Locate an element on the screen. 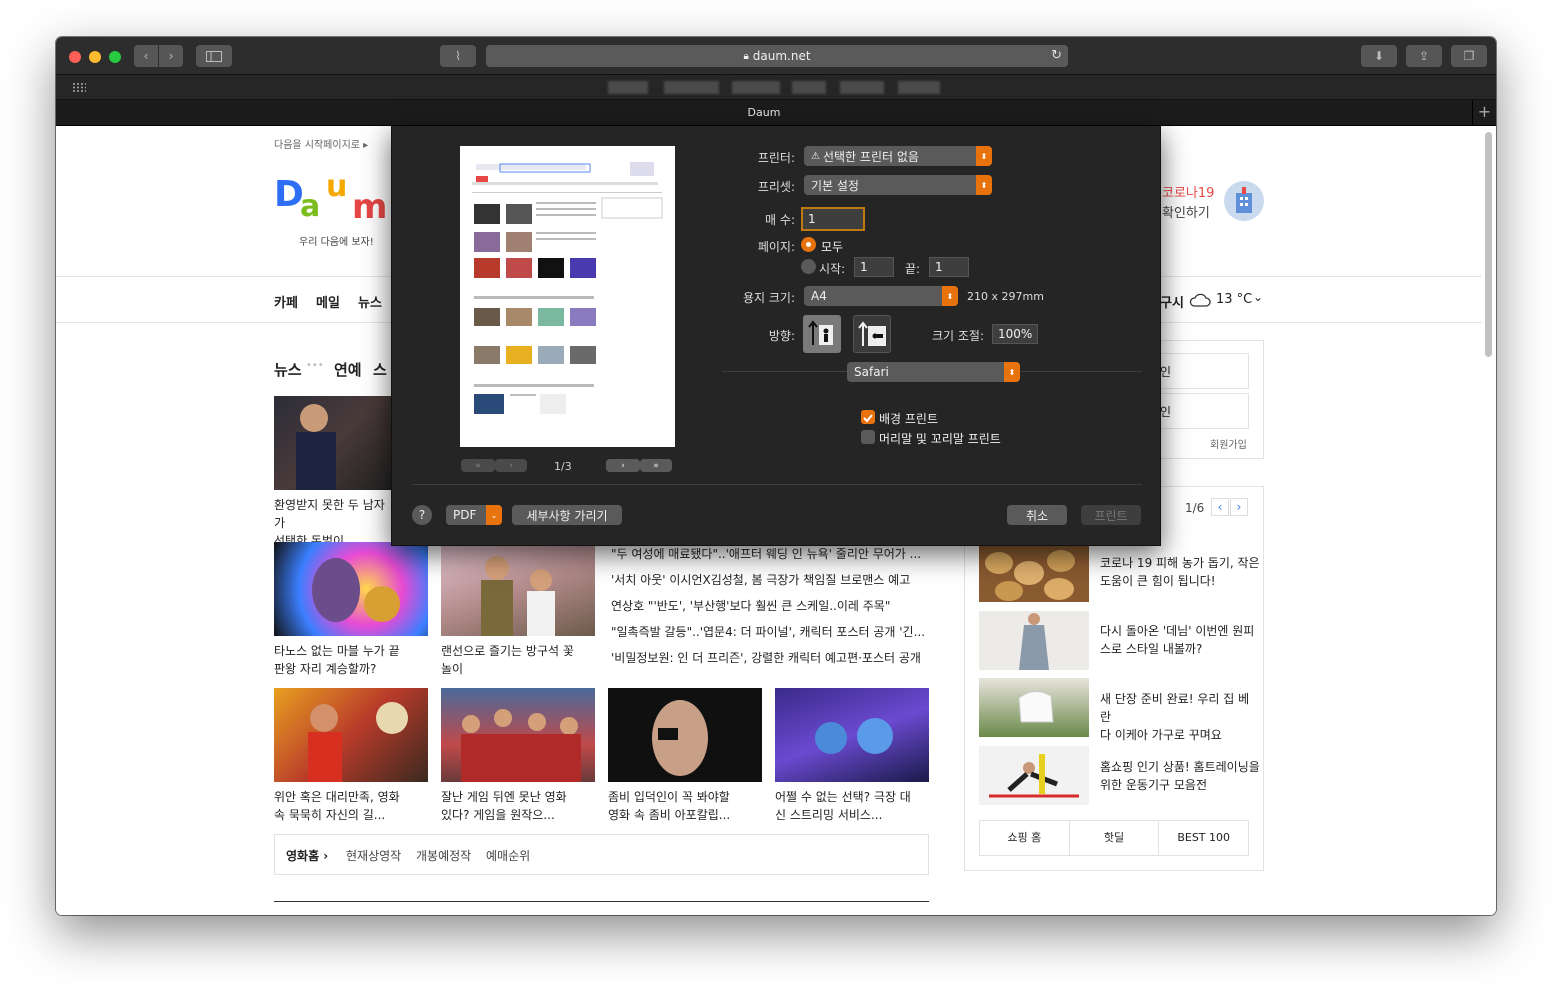  new-tab-button: + is located at coordinates (1484, 113).